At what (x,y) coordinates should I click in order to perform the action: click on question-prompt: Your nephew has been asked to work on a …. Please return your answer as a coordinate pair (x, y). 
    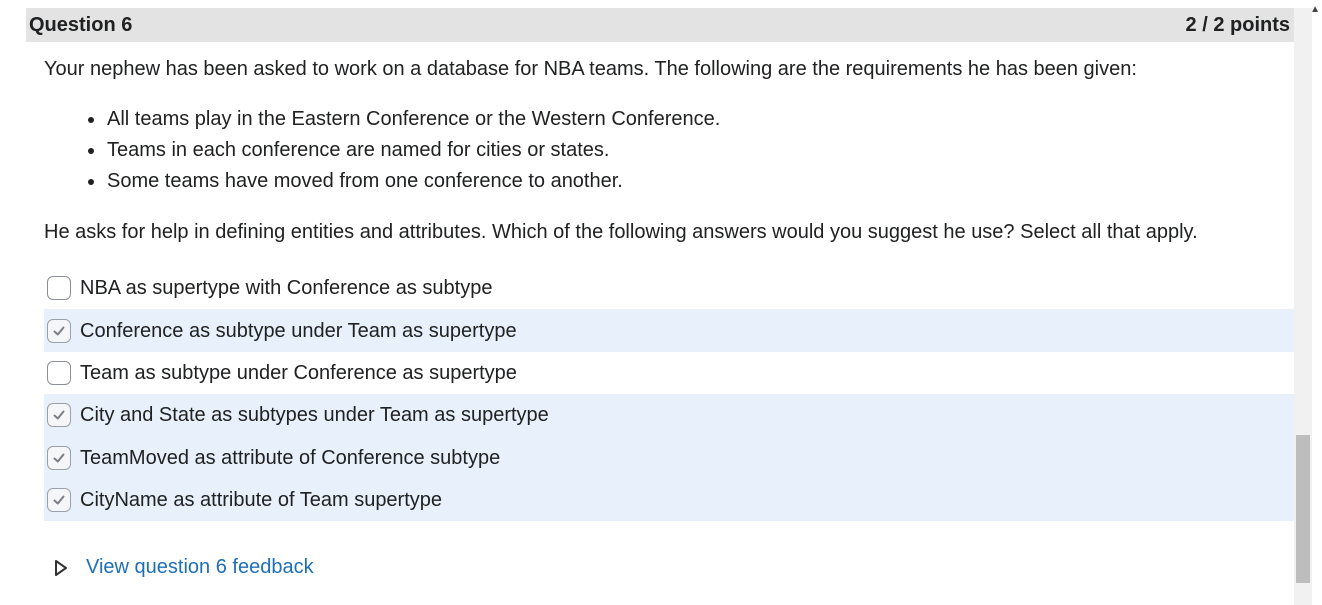
    Looking at the image, I should click on (590, 69).